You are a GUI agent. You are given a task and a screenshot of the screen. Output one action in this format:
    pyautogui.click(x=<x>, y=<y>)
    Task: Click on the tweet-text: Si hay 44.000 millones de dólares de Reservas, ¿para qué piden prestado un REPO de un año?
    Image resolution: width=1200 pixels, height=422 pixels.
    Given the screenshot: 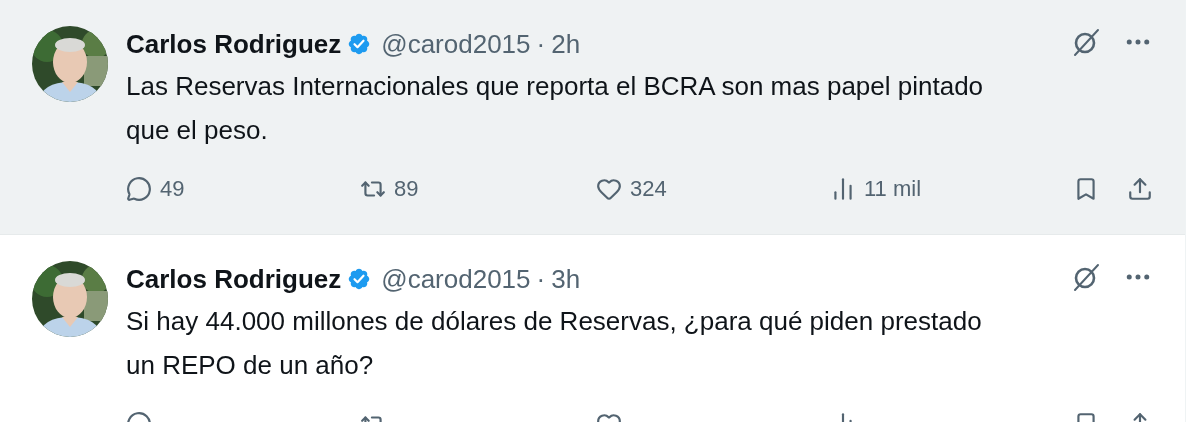 What is the action you would take?
    pyautogui.click(x=554, y=343)
    